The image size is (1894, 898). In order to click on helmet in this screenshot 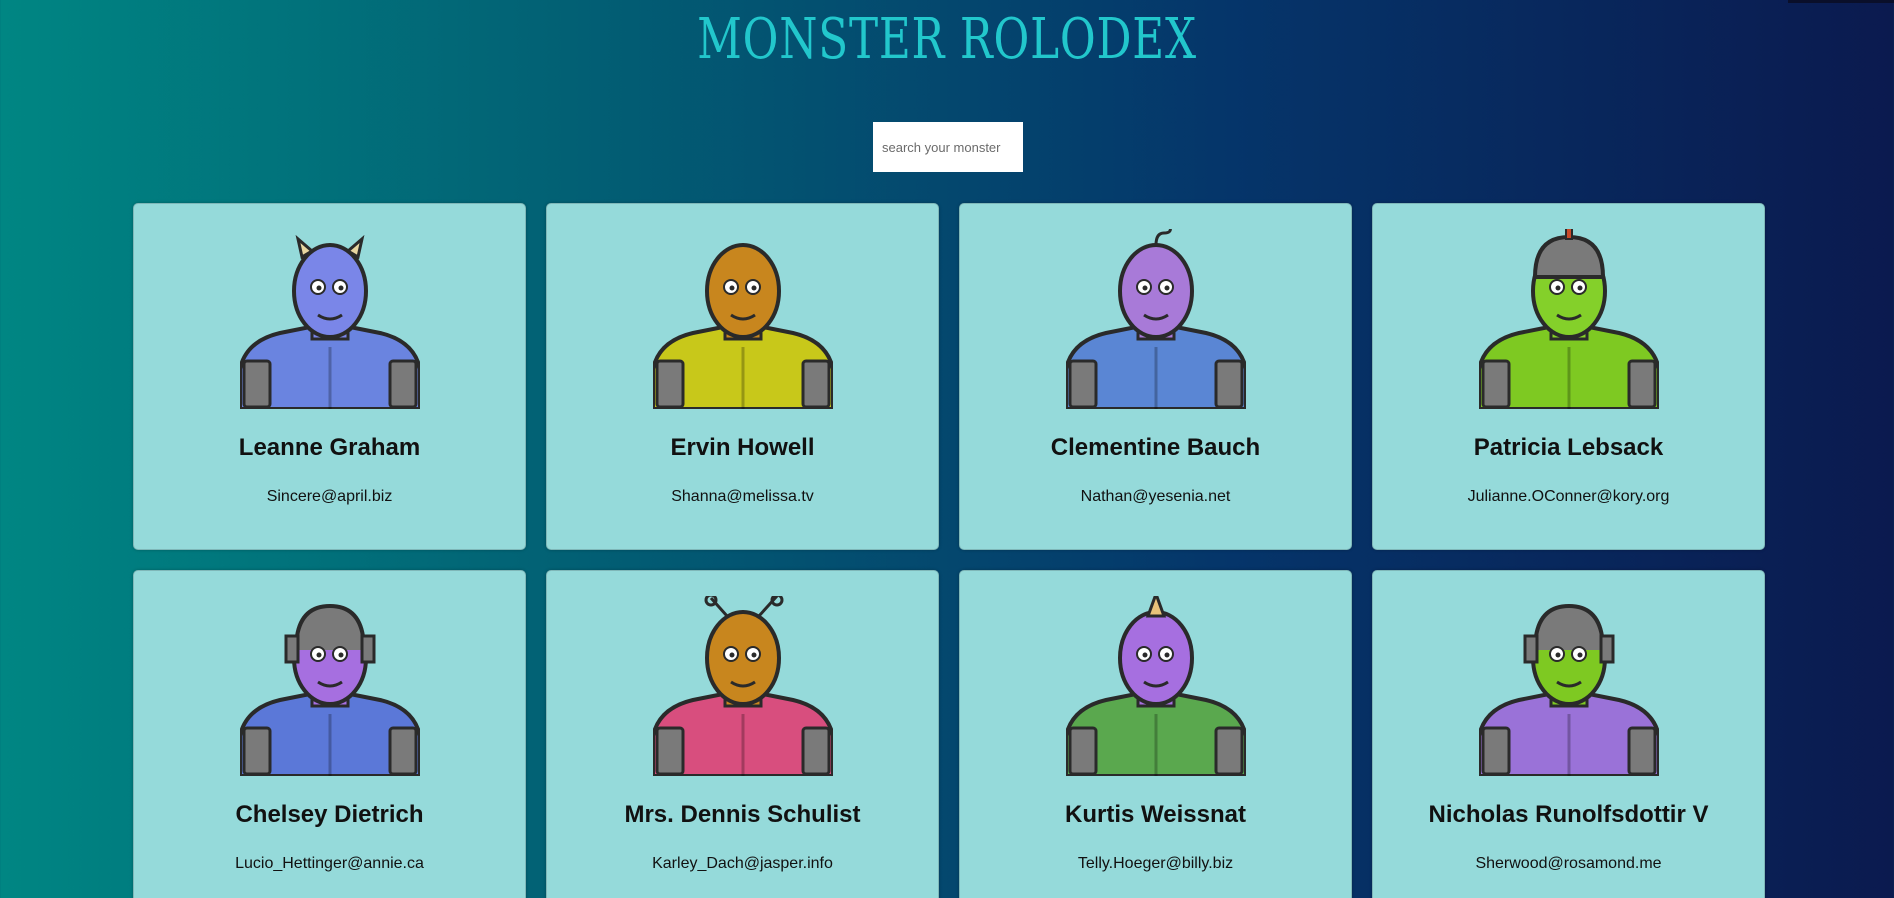, I will do `click(1569, 256)`.